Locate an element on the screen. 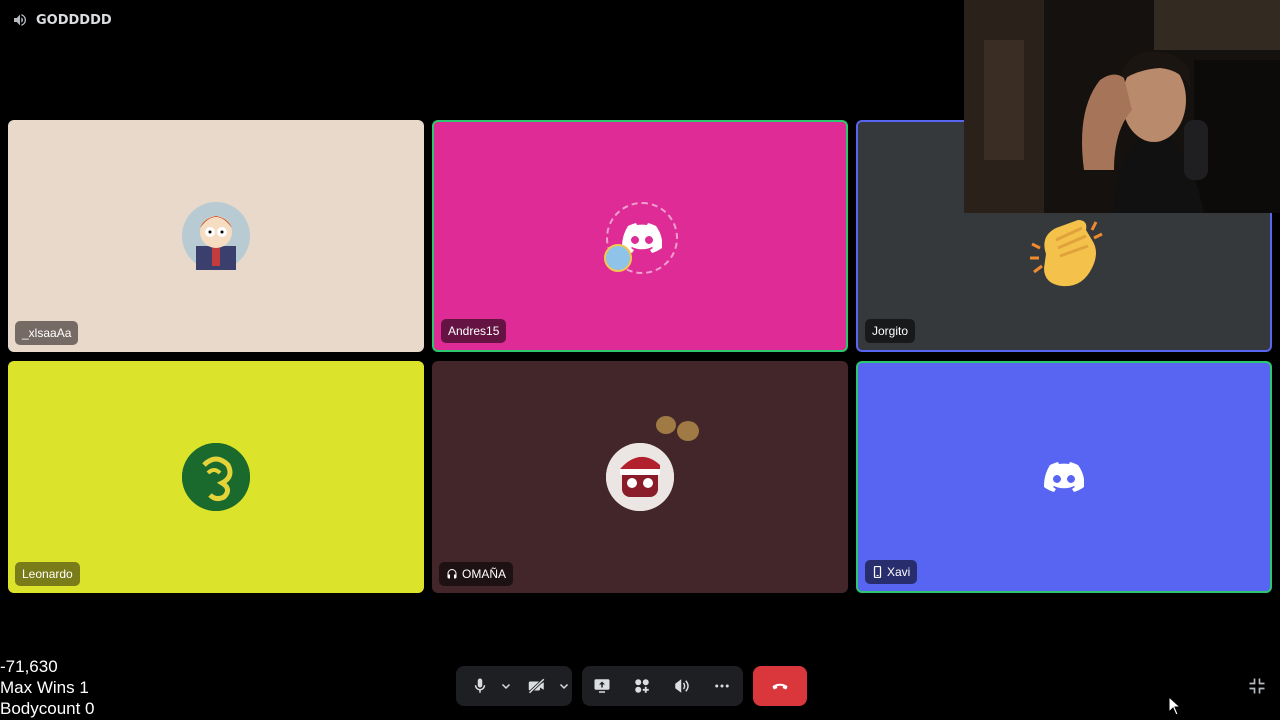  mouse-cursor-icon is located at coordinates (1175, 707).